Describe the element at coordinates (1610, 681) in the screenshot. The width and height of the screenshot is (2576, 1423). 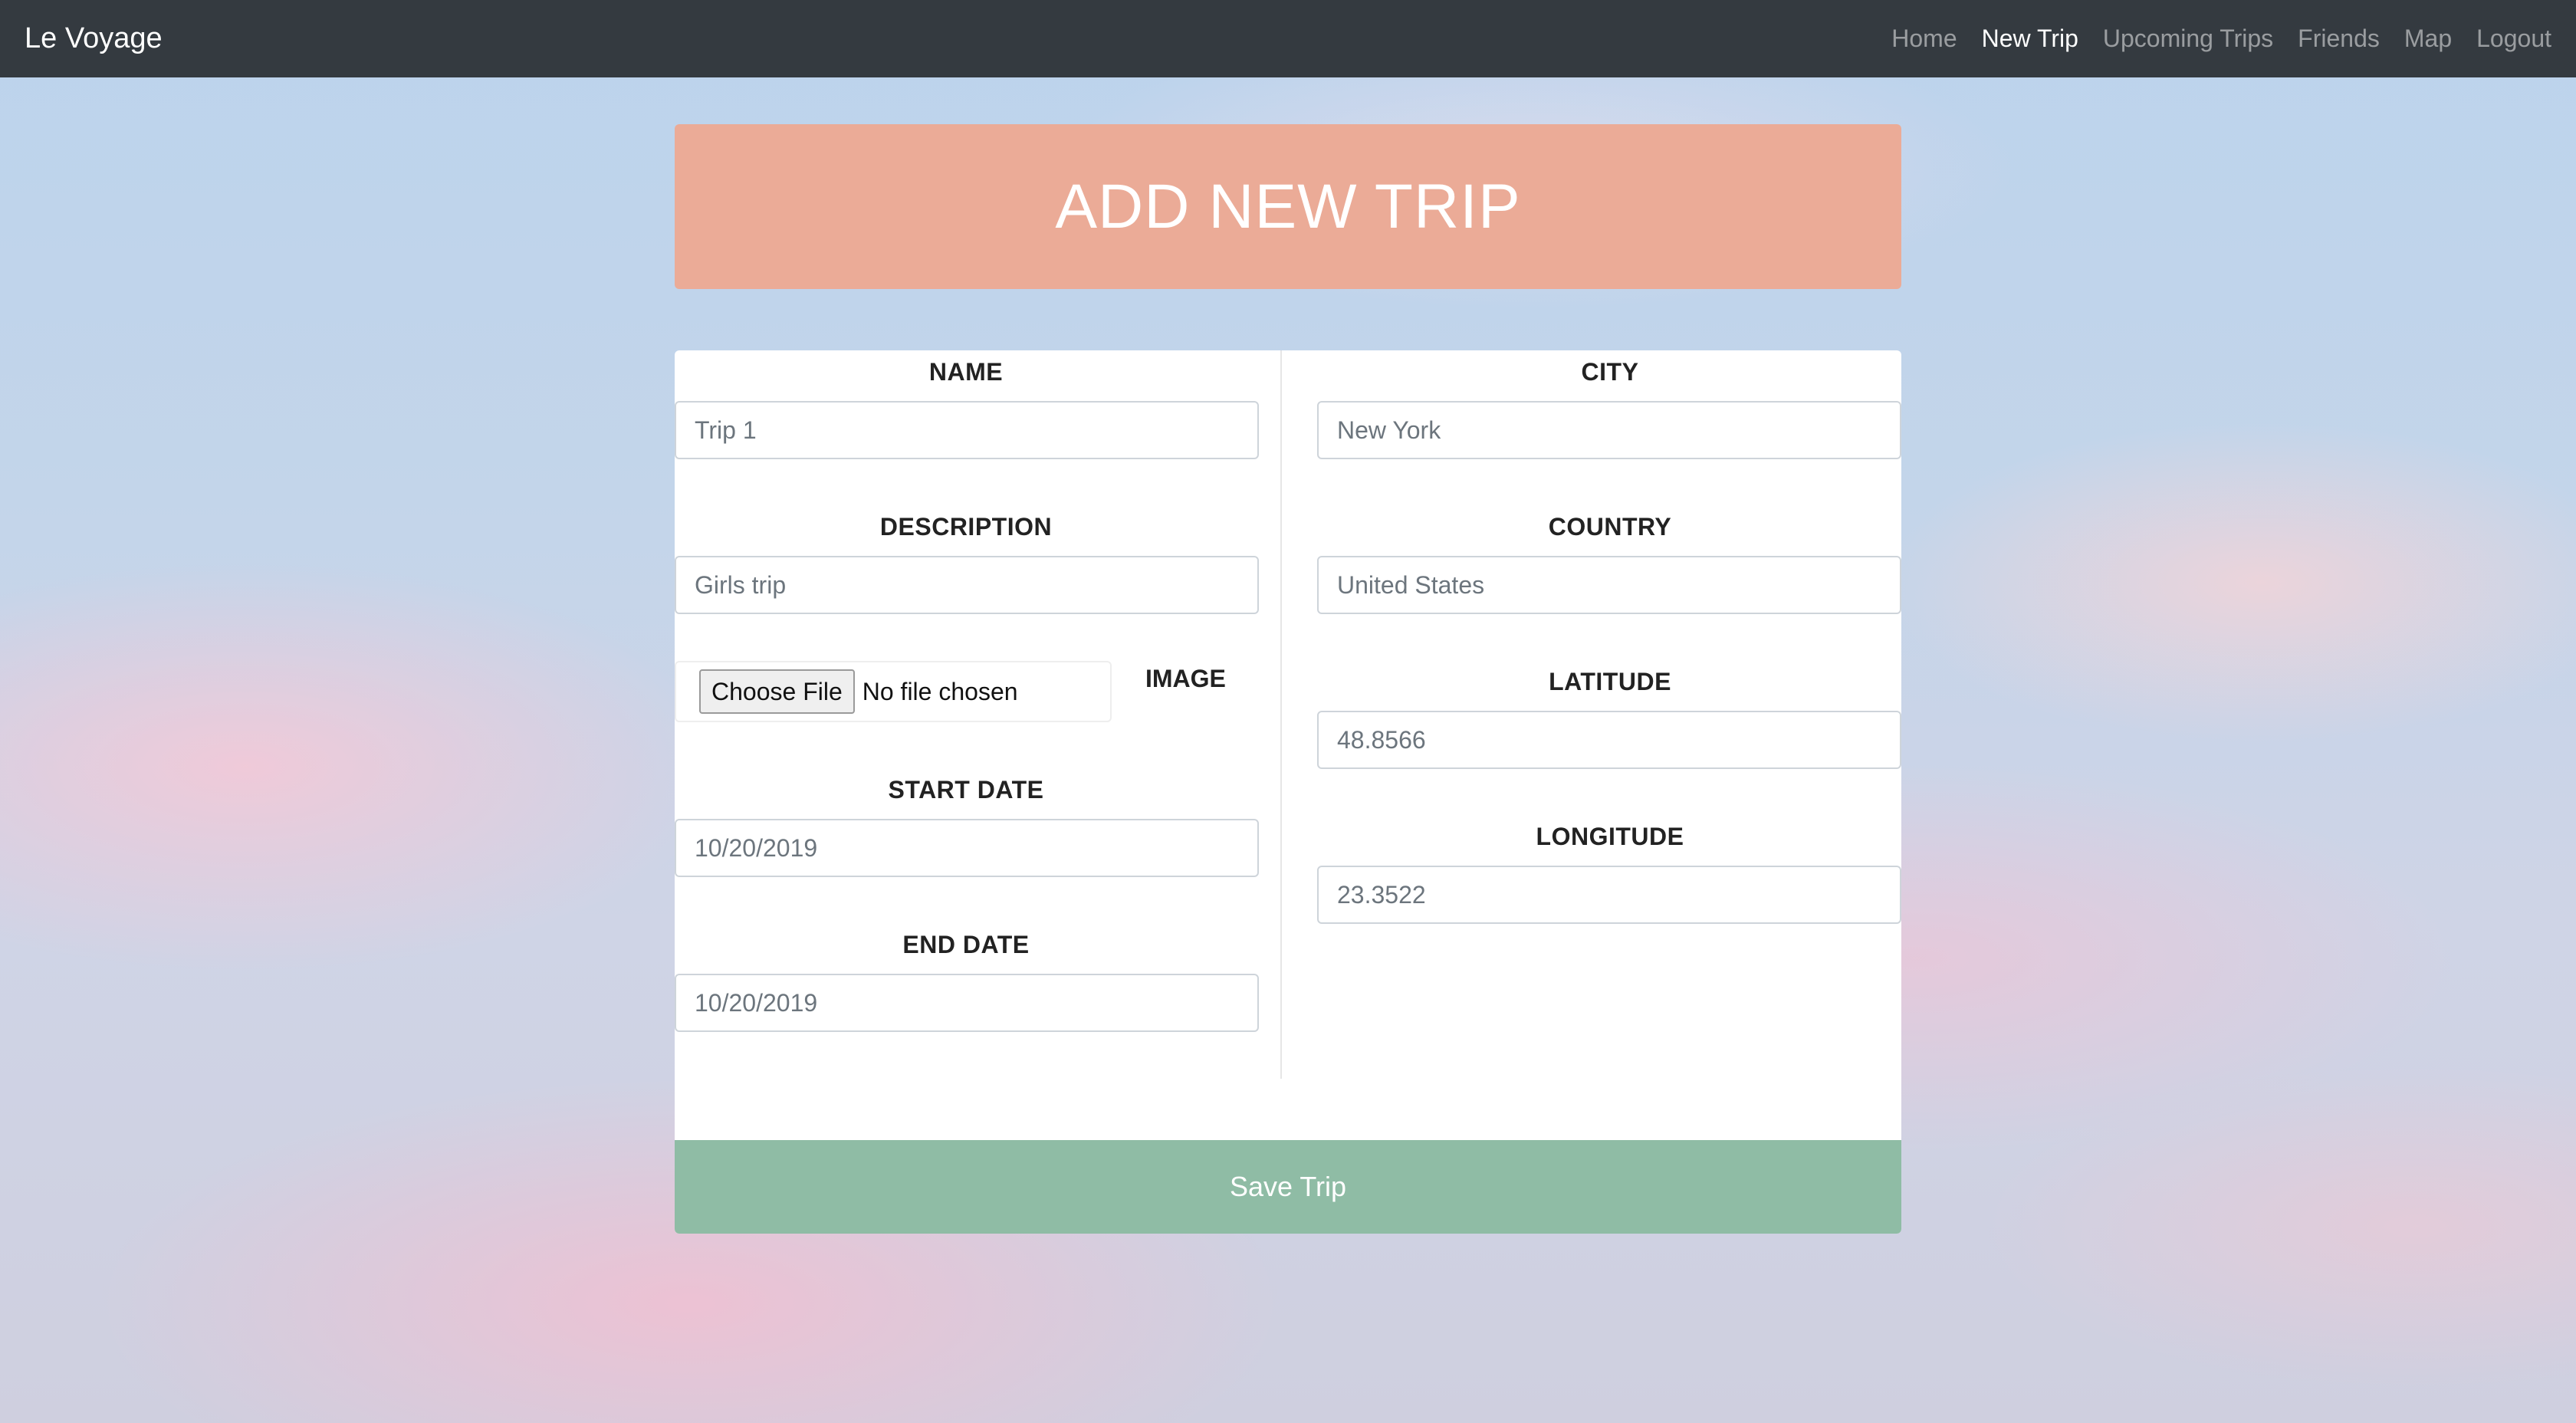
I see `latitude-label: LATITUDE` at that location.